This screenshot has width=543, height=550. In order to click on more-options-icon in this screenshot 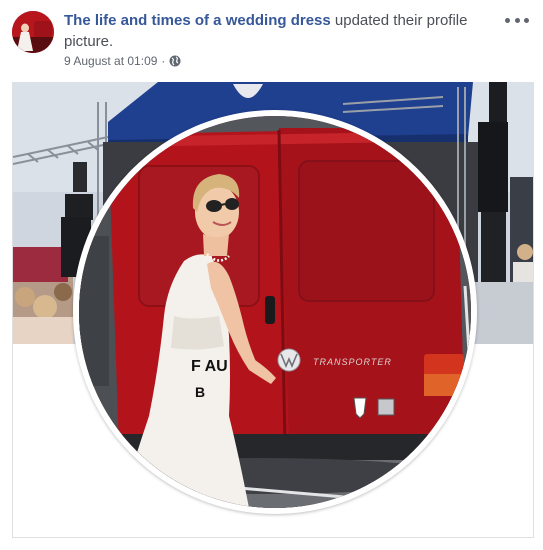, I will do `click(517, 20)`.